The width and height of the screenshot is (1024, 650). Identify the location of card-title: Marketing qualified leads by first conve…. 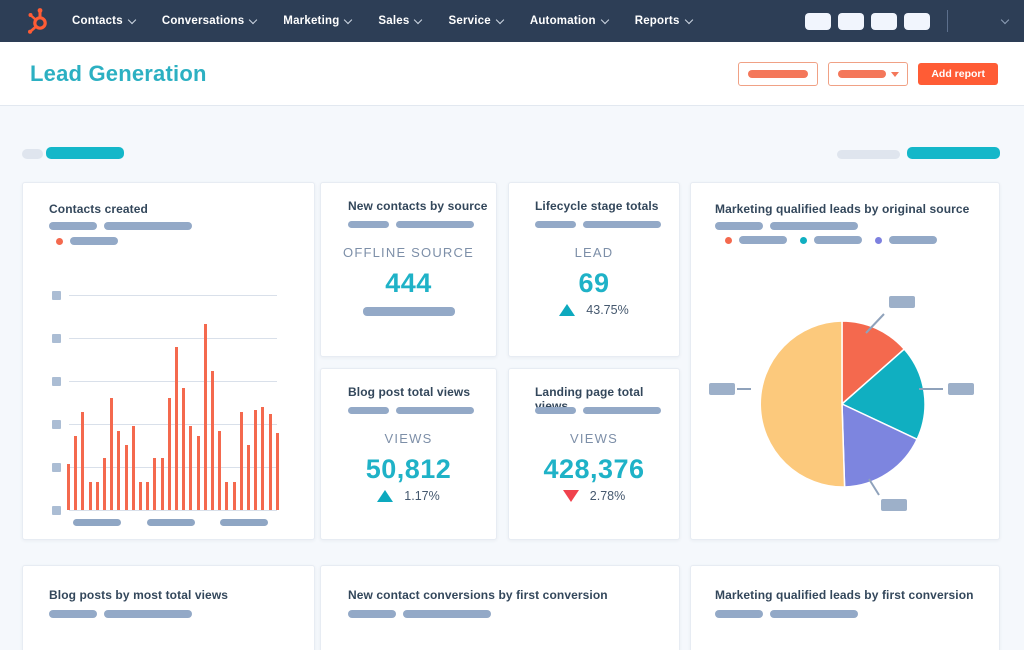
(844, 595).